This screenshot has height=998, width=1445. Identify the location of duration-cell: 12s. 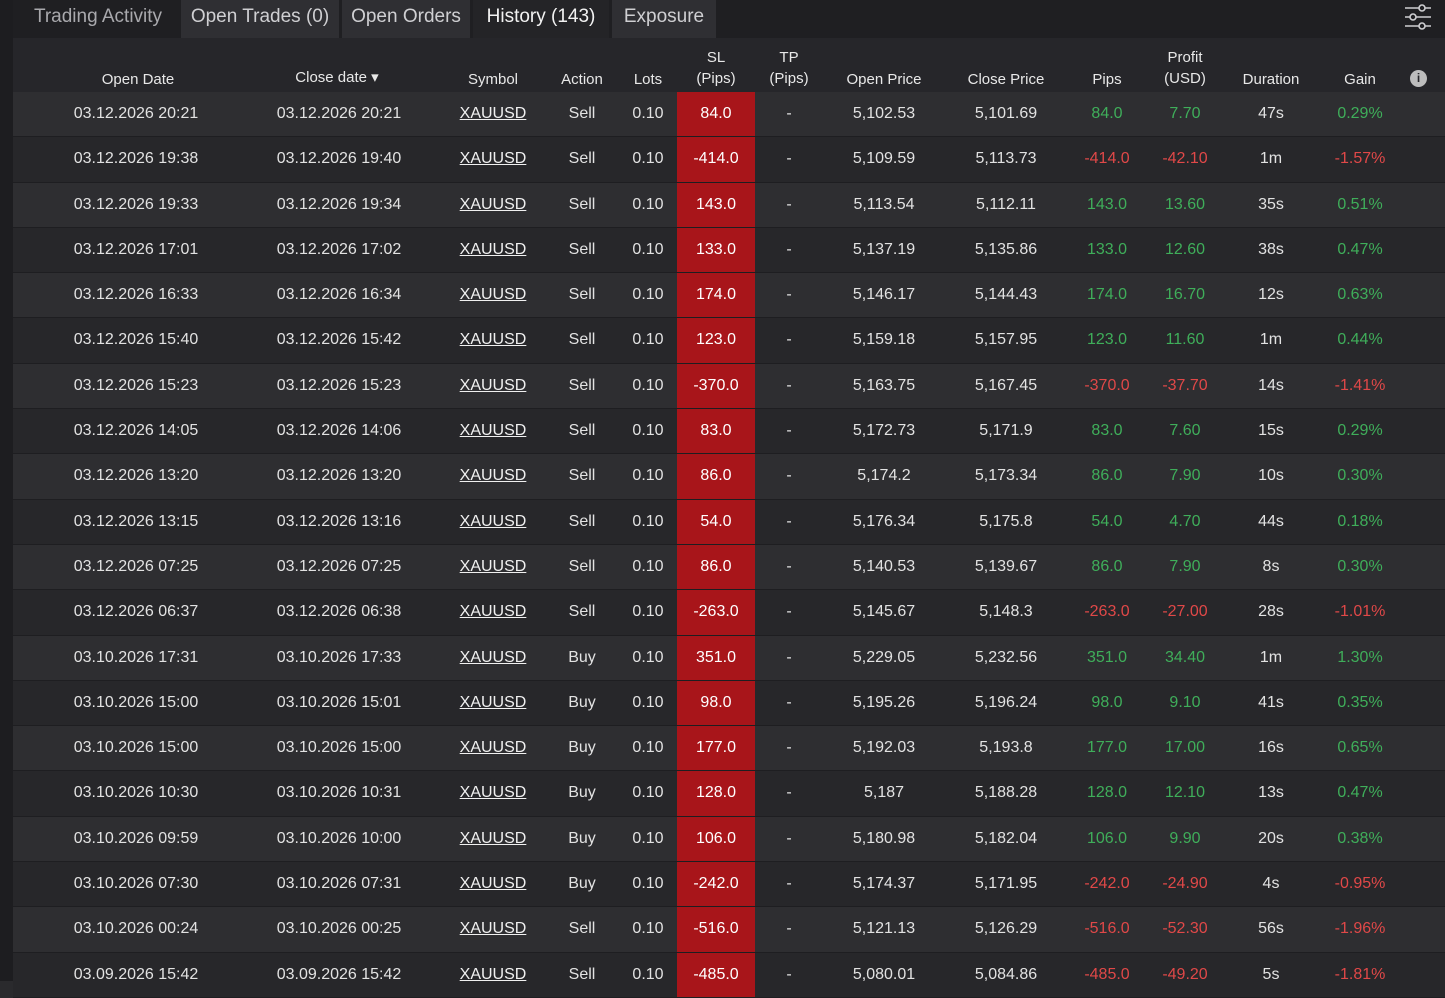
(1271, 295).